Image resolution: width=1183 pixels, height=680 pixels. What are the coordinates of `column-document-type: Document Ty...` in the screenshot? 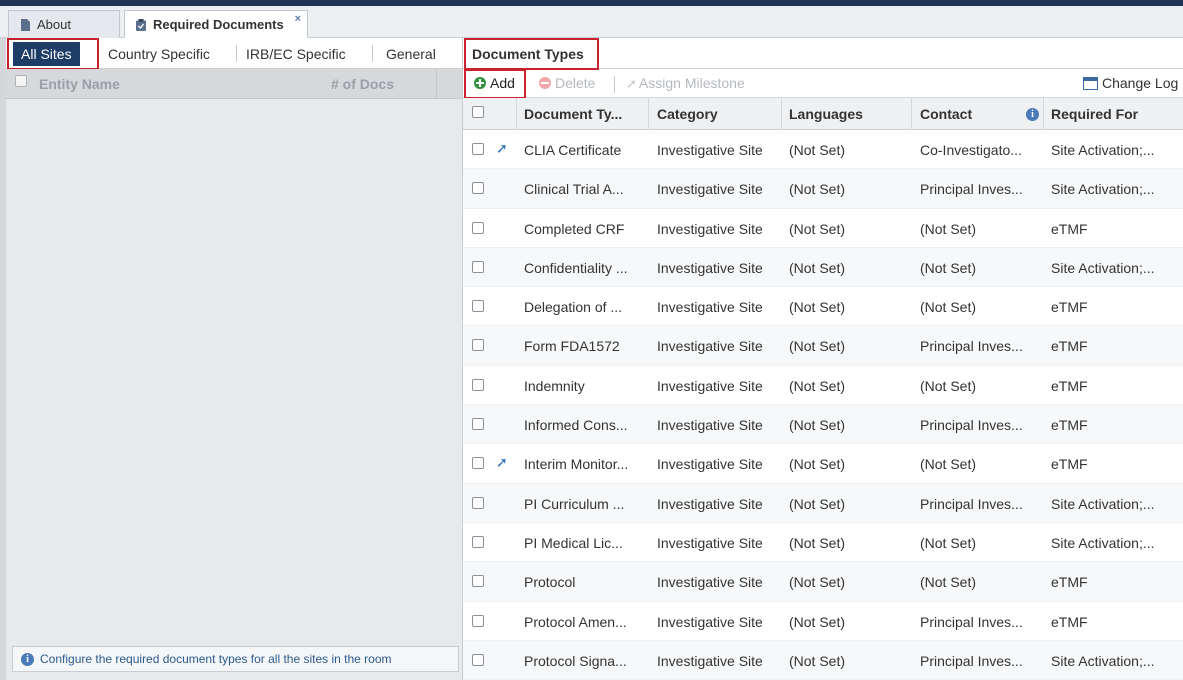 It's located at (573, 114).